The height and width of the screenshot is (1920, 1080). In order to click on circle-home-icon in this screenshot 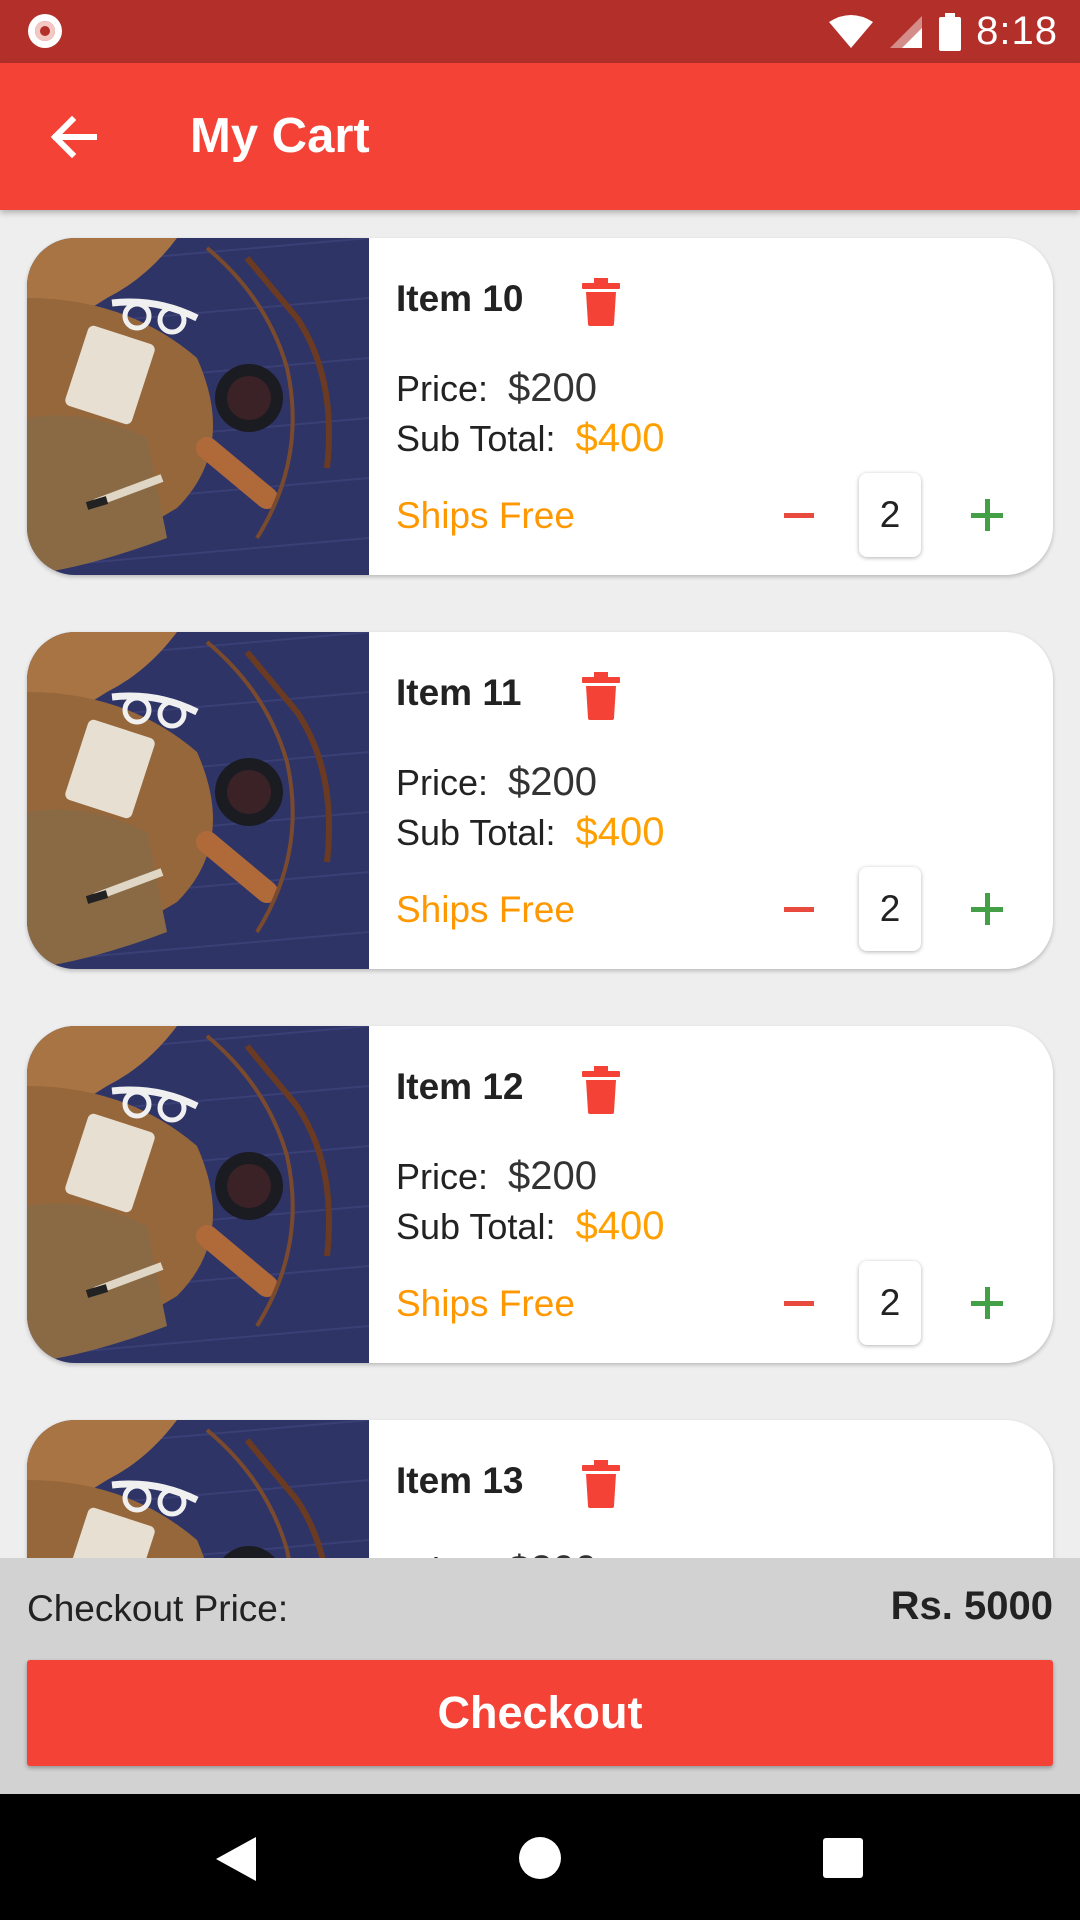, I will do `click(540, 1858)`.